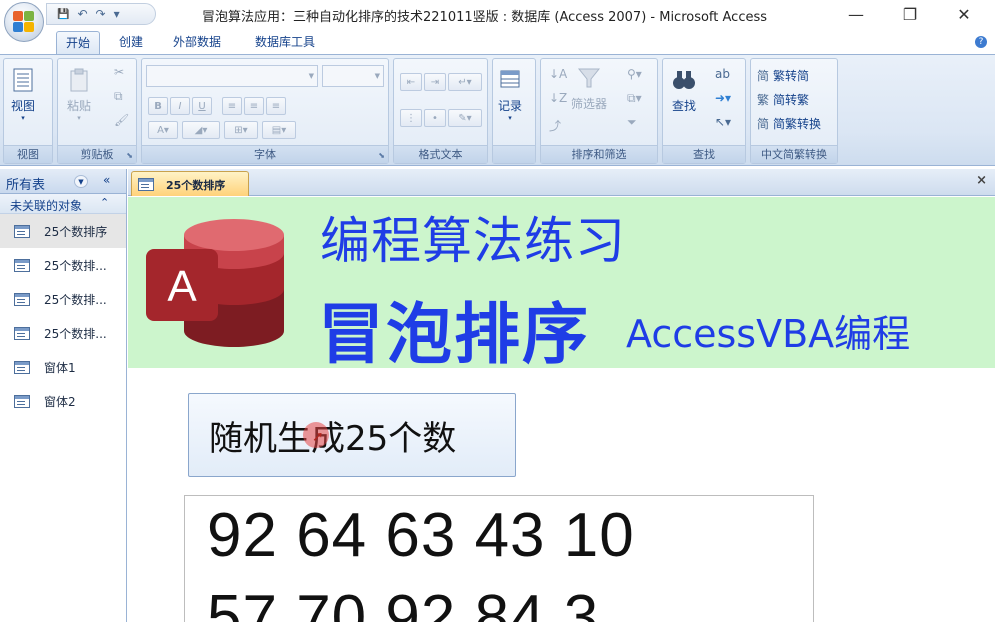  What do you see at coordinates (510, 94) in the screenshot?
I see `records-button: 记录 ▾` at bounding box center [510, 94].